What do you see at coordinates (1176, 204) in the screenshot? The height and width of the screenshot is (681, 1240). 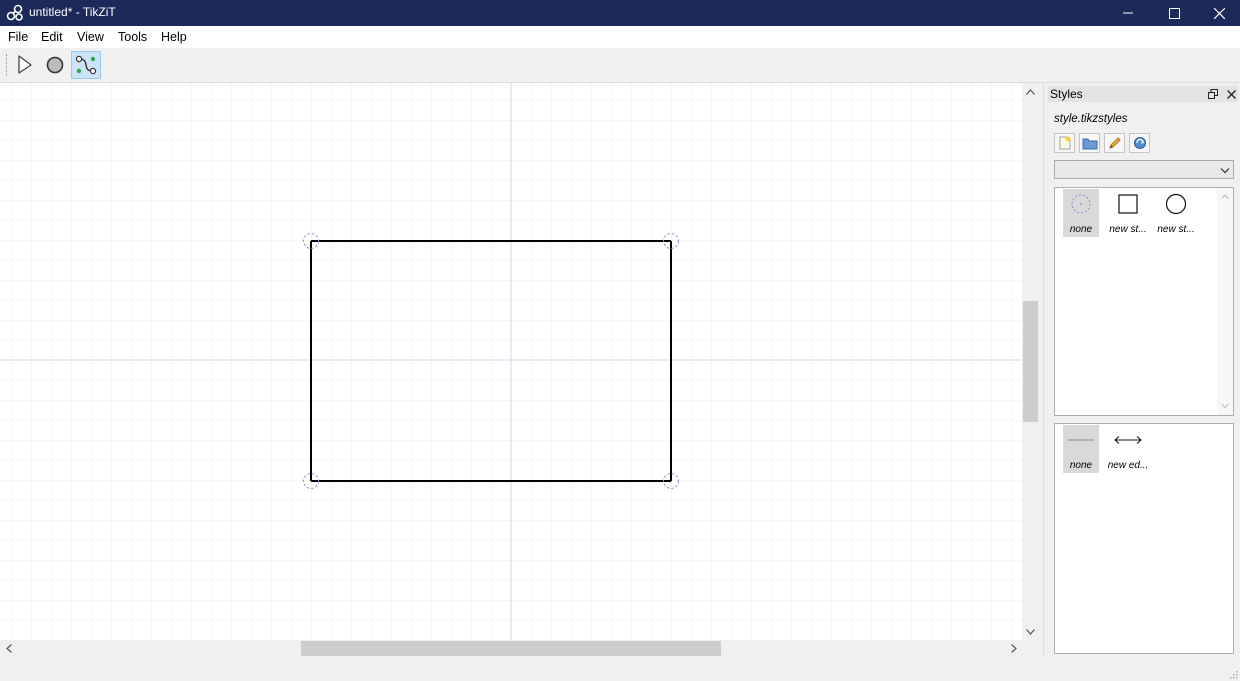 I see `circle-icon` at bounding box center [1176, 204].